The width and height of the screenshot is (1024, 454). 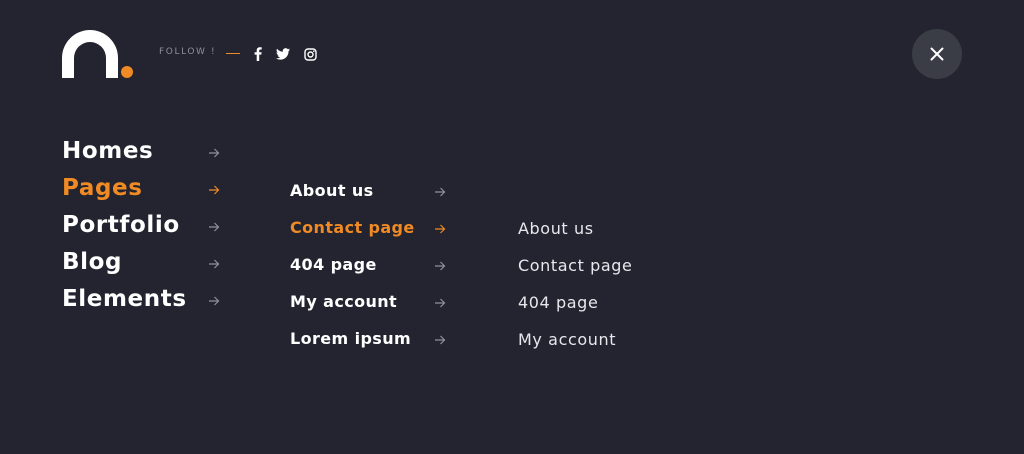 I want to click on subsubmenu-item-about-us: About us, so click(x=556, y=228).